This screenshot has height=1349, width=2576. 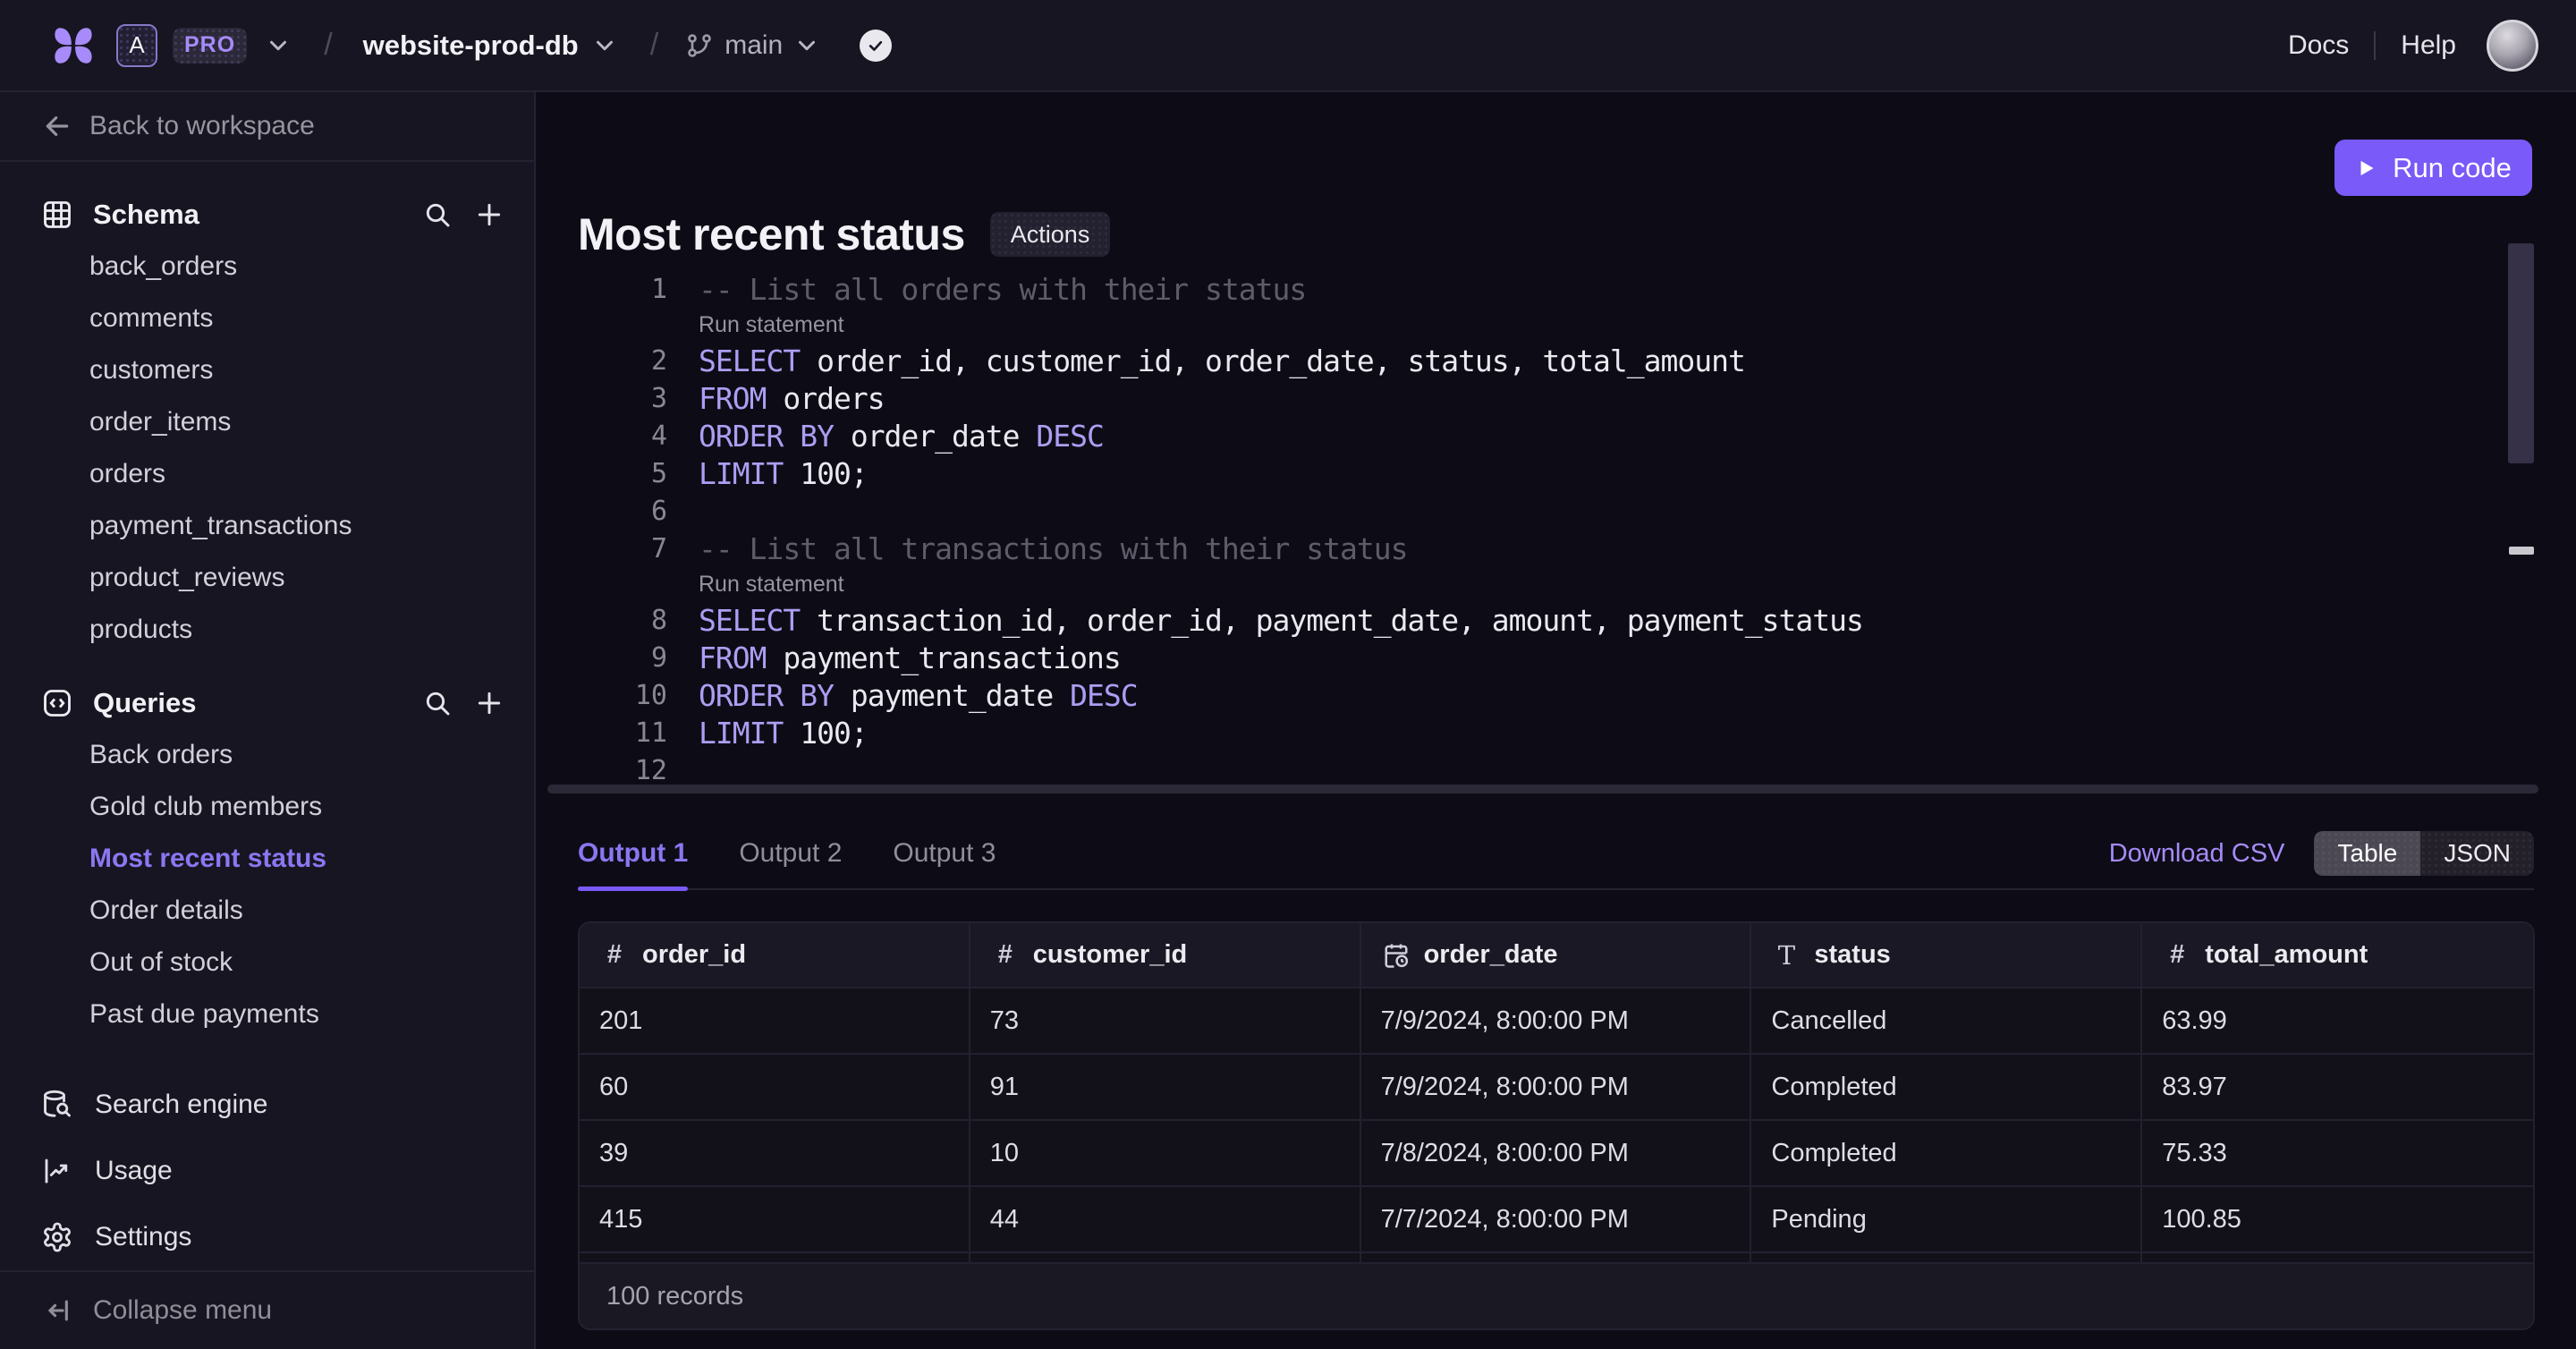 What do you see at coordinates (1541, 473) in the screenshot?
I see `code-line: 5 LIMIT 100;` at bounding box center [1541, 473].